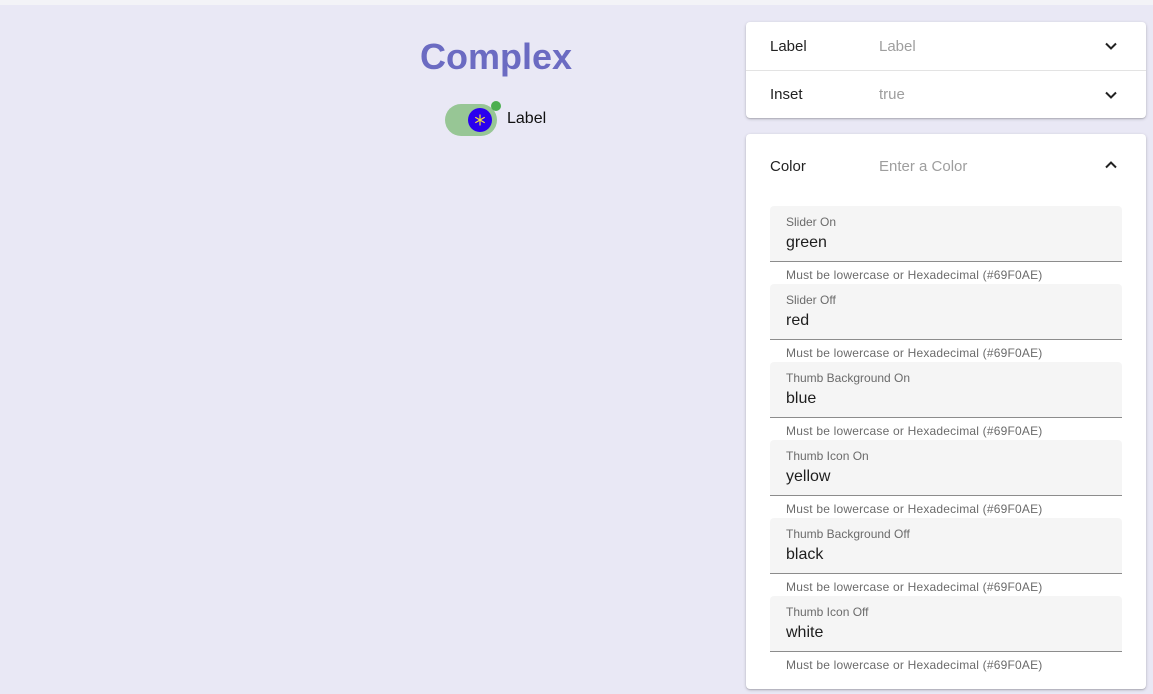 The width and height of the screenshot is (1153, 694). I want to click on chevron-up-icon, so click(1111, 165).